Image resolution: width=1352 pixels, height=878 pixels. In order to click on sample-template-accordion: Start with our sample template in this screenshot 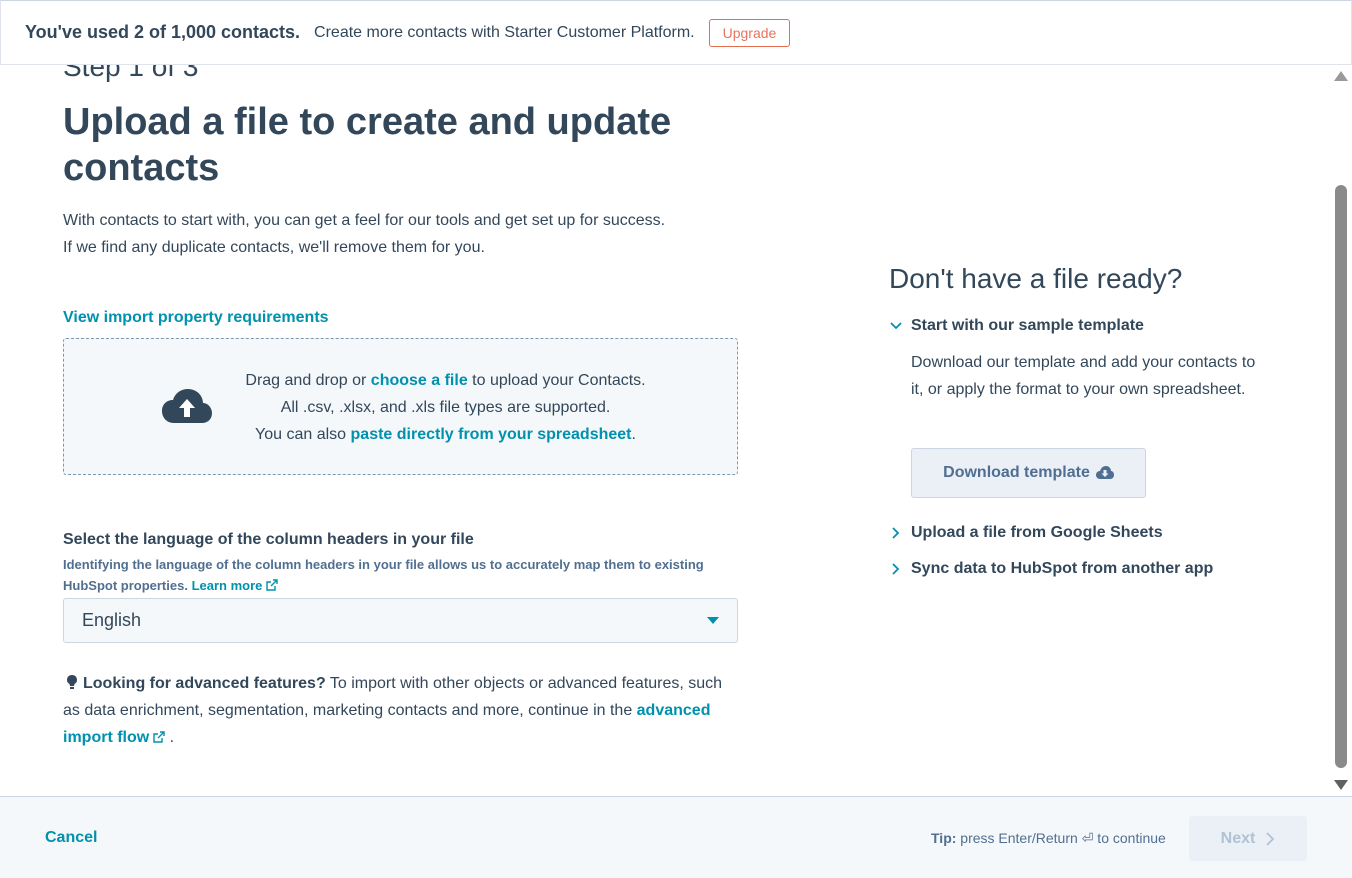, I will do `click(1016, 326)`.